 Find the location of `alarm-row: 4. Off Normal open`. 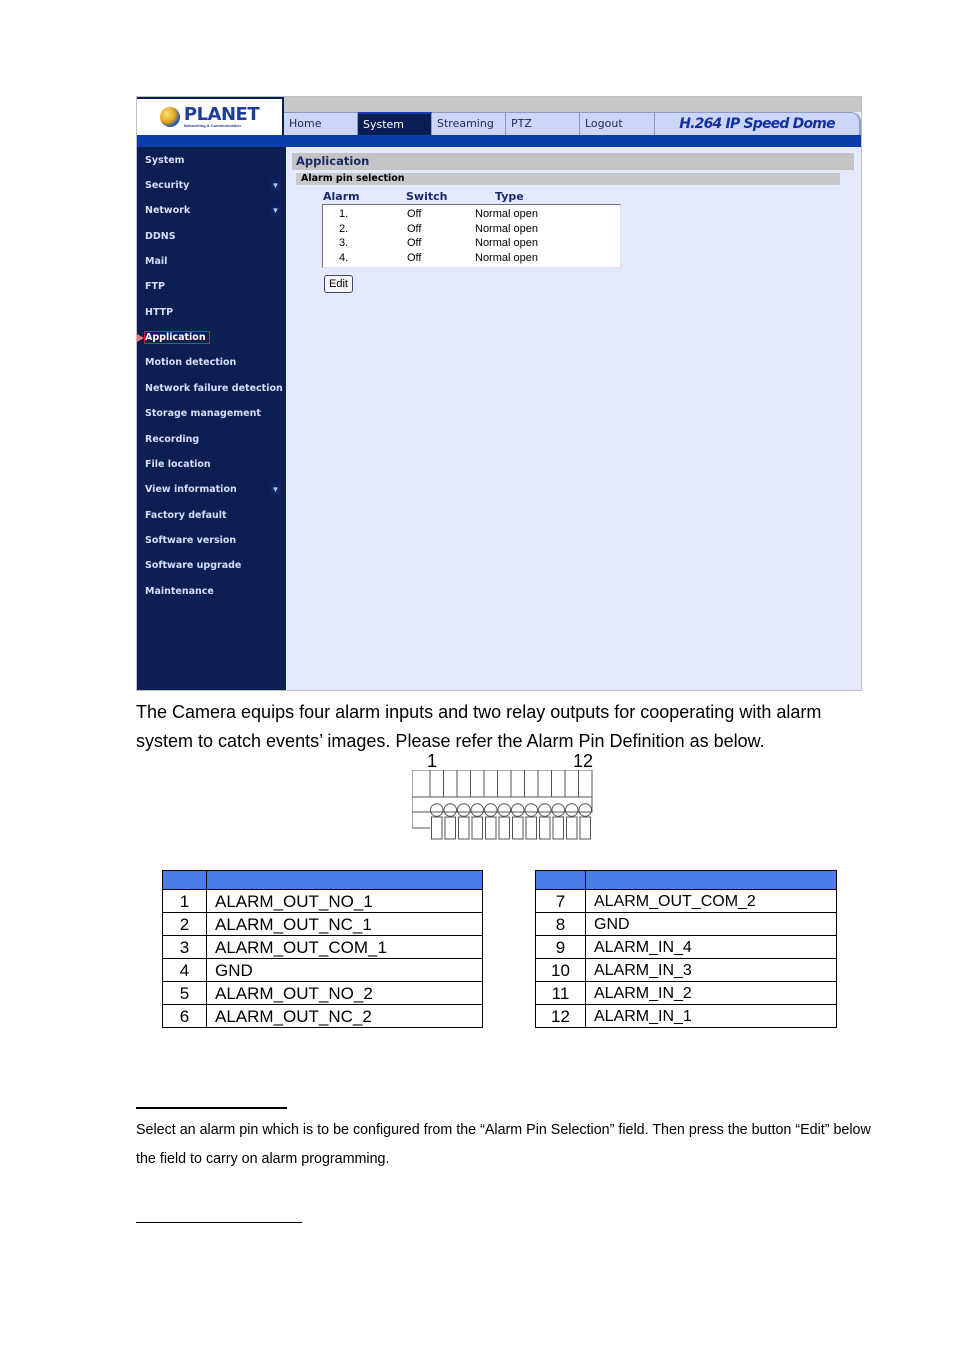

alarm-row: 4. Off Normal open is located at coordinates (471, 258).